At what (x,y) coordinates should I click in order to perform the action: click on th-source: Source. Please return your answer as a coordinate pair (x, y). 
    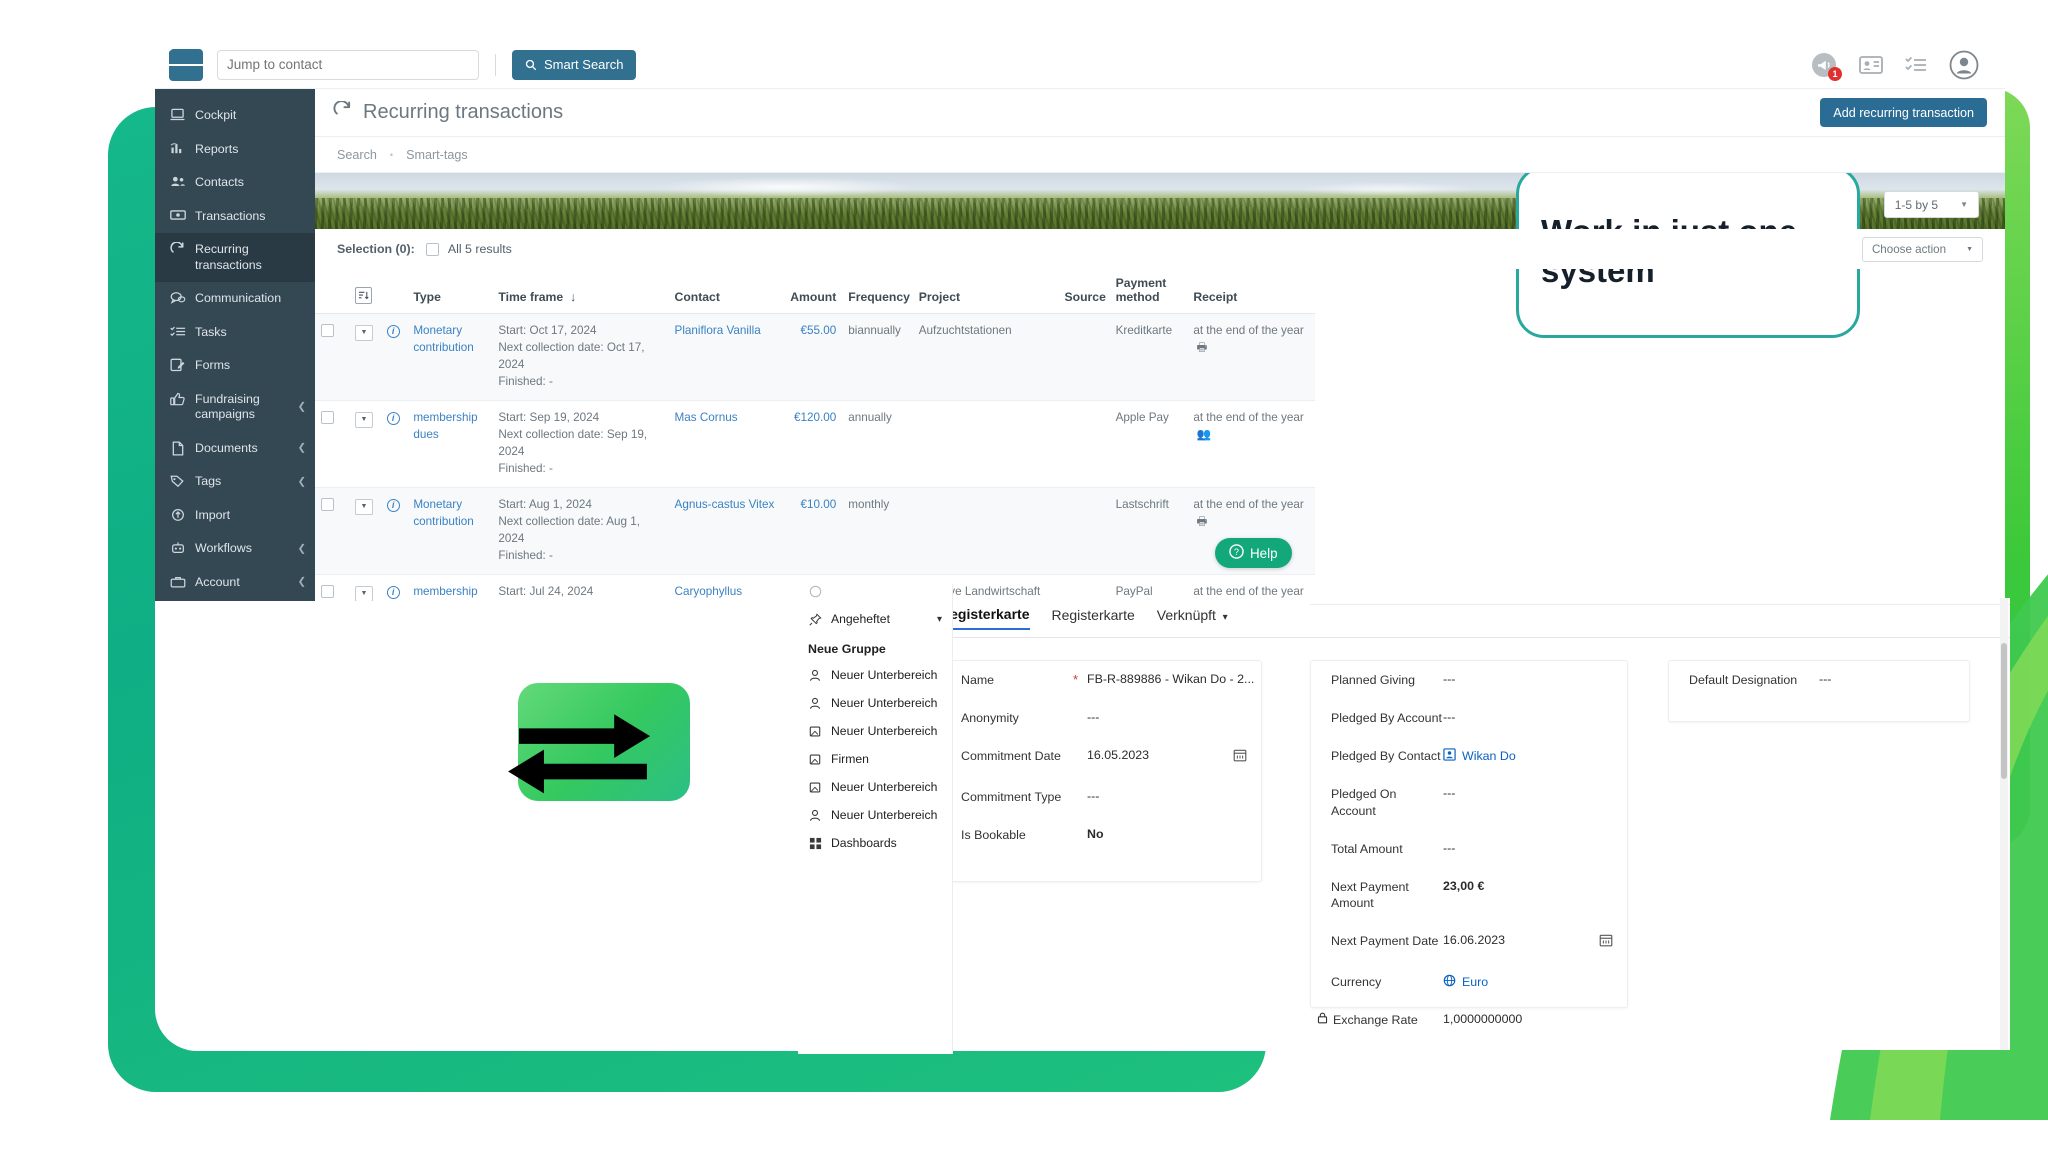
    Looking at the image, I should click on (1084, 291).